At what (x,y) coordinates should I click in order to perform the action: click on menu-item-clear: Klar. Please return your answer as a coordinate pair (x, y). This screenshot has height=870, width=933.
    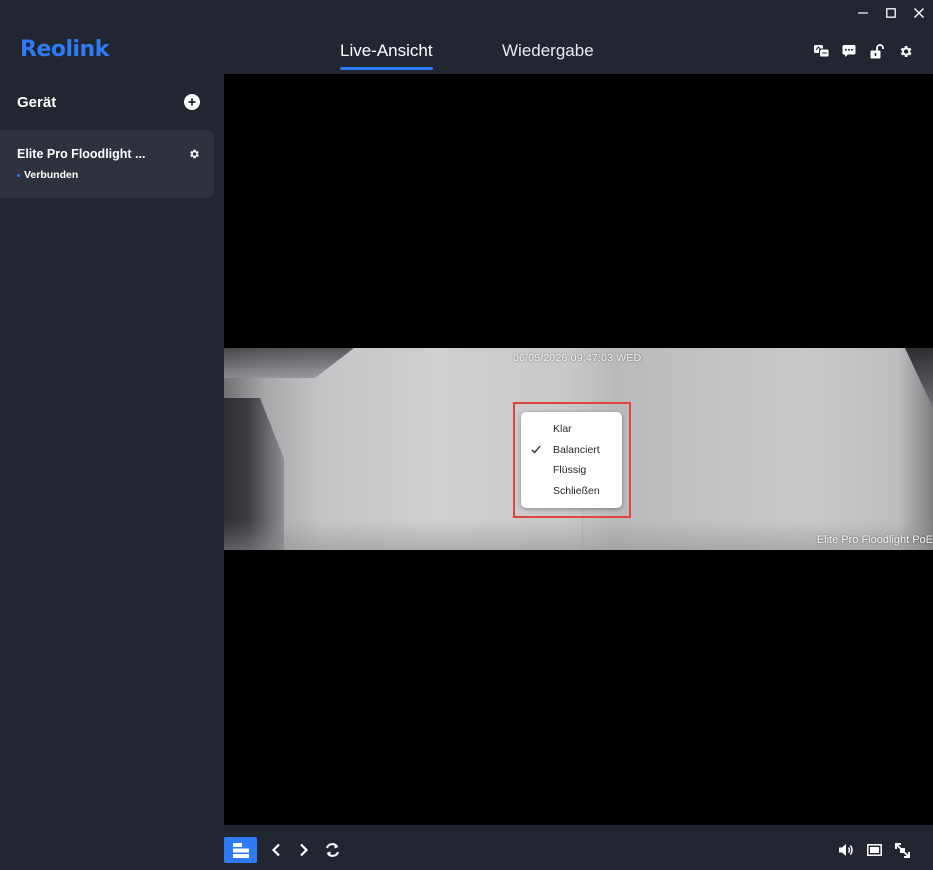
    Looking at the image, I should click on (571, 429).